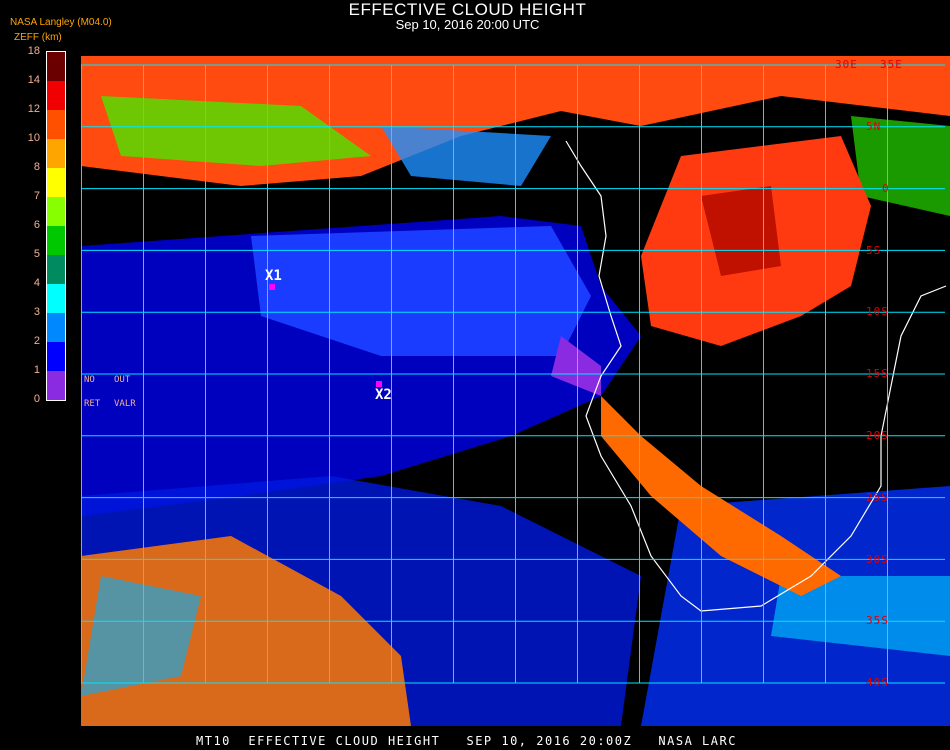 The width and height of the screenshot is (950, 750). I want to click on latitude-label: 15S, so click(877, 374).